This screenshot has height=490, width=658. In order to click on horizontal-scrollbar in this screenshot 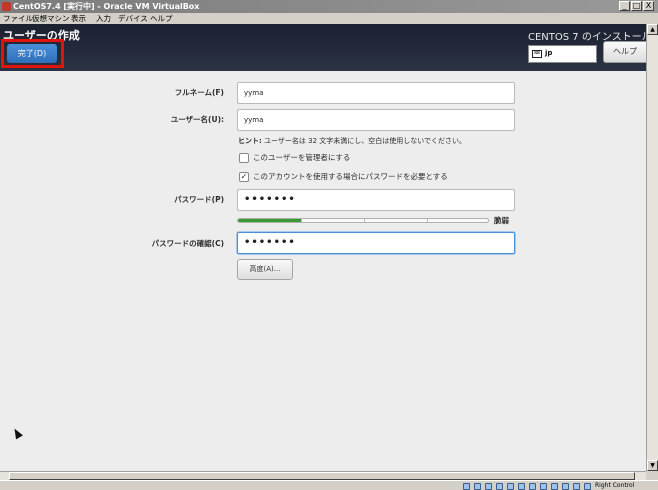, I will do `click(323, 475)`.